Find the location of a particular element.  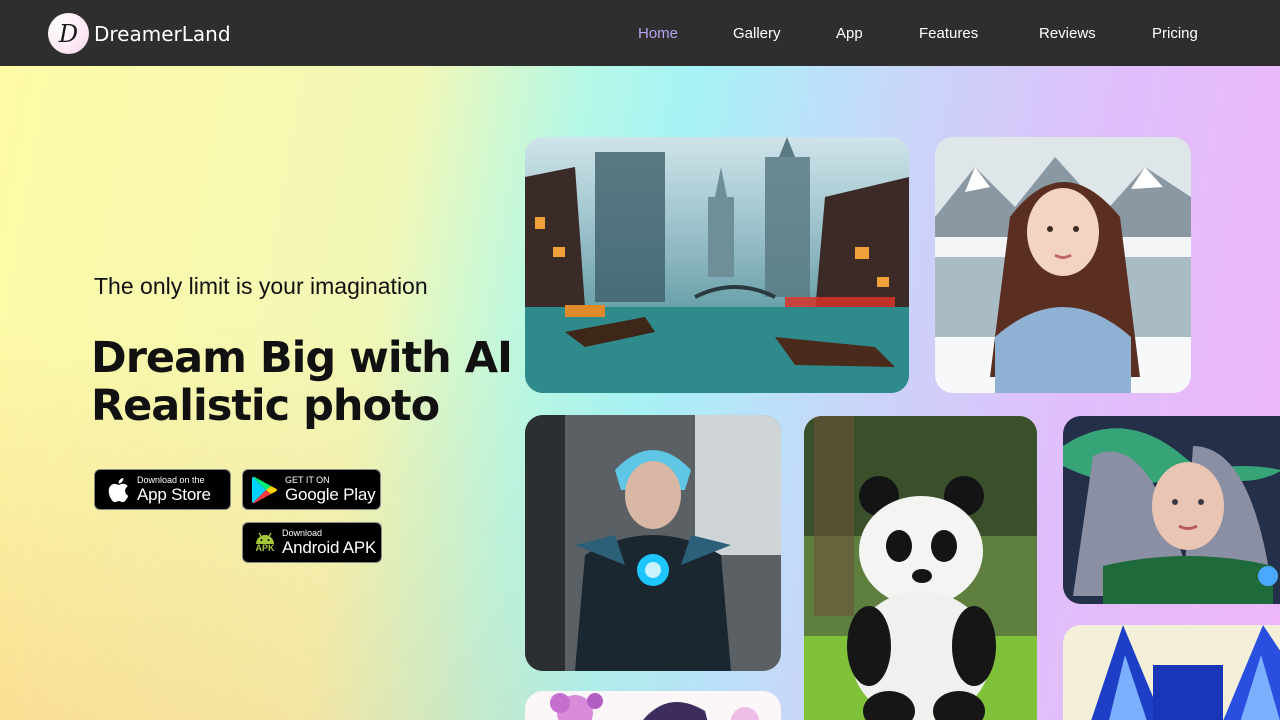

gallery-image-anime-girl is located at coordinates (653, 705).